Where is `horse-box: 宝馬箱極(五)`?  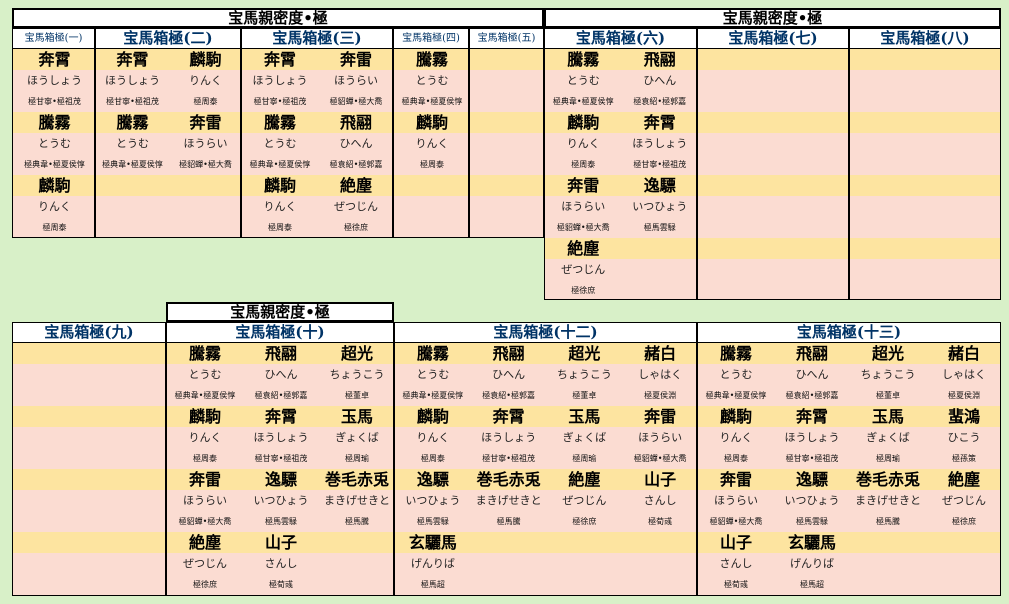
horse-box: 宝馬箱極(五) is located at coordinates (506, 133).